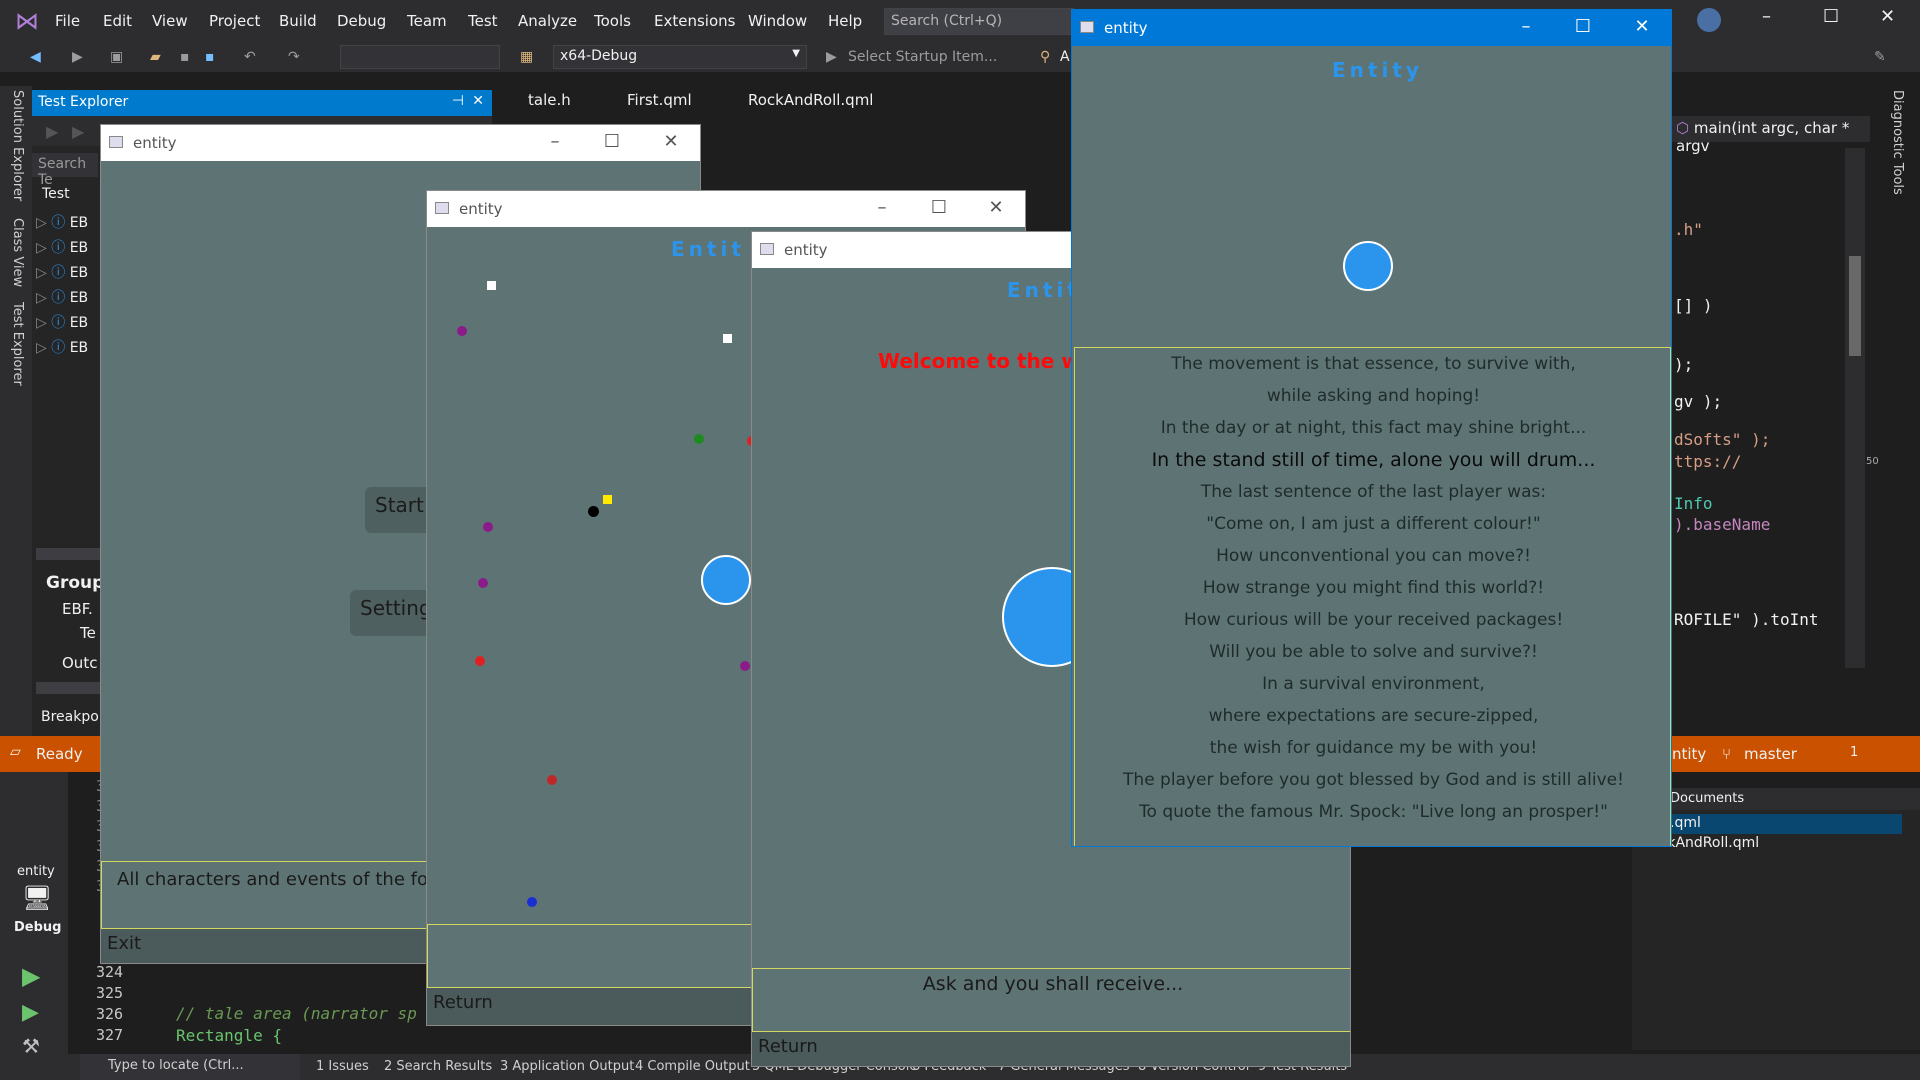  What do you see at coordinates (680, 57) in the screenshot?
I see `config-dropdown: x64-Debug ▼` at bounding box center [680, 57].